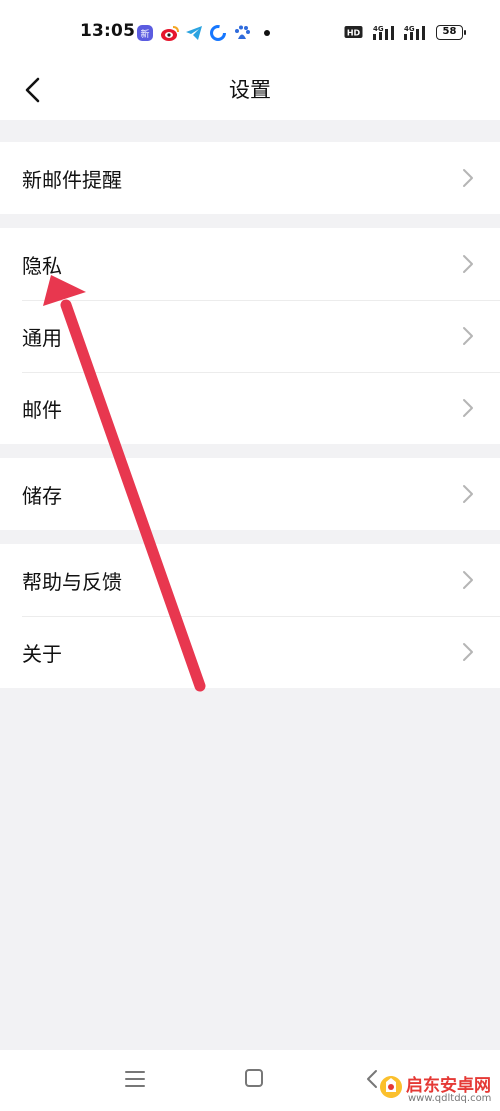 Image resolution: width=500 pixels, height=1111 pixels. I want to click on settings-item-label: 新邮件提醒, so click(72, 180).